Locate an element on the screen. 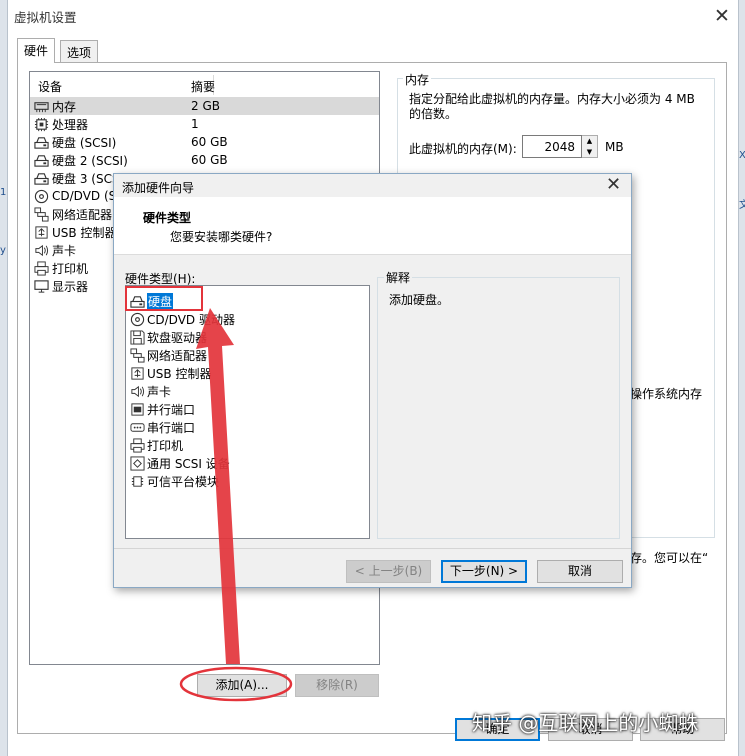 The height and width of the screenshot is (756, 745). wizard-next-button: 下一步(N) > is located at coordinates (484, 571).